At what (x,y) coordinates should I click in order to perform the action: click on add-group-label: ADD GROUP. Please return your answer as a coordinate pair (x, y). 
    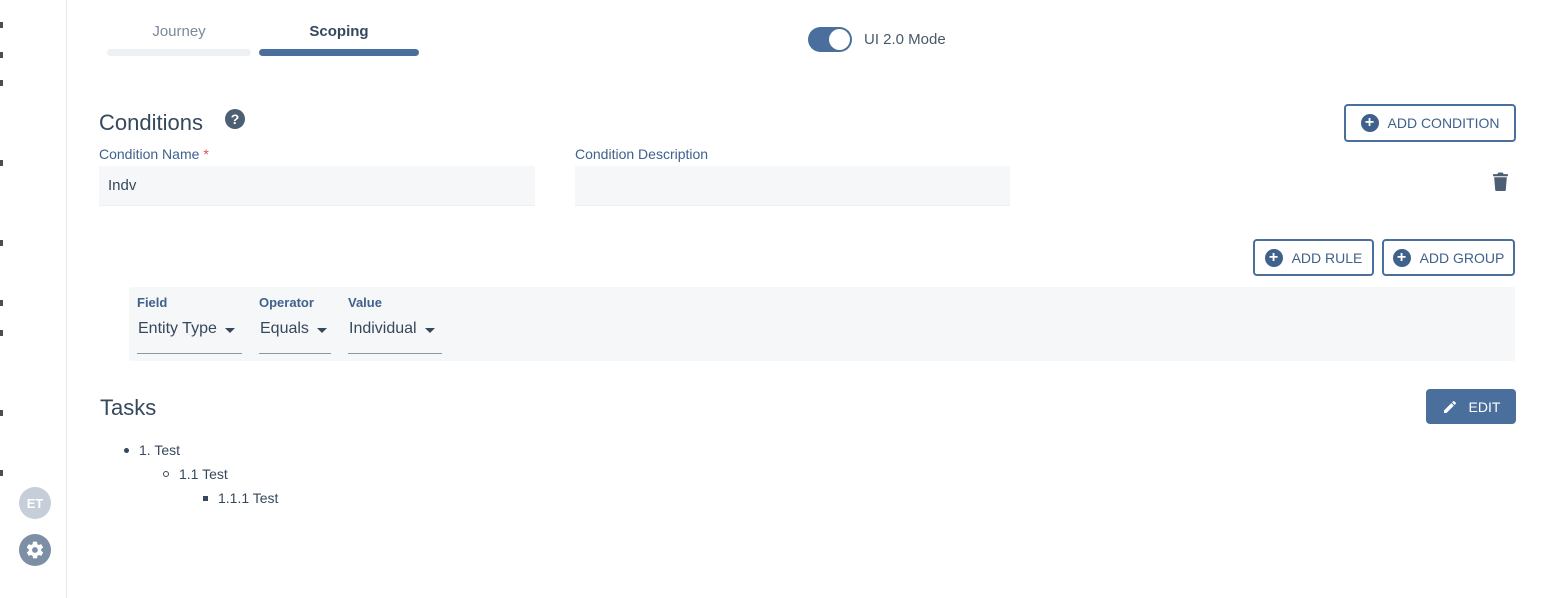
    Looking at the image, I should click on (1462, 257).